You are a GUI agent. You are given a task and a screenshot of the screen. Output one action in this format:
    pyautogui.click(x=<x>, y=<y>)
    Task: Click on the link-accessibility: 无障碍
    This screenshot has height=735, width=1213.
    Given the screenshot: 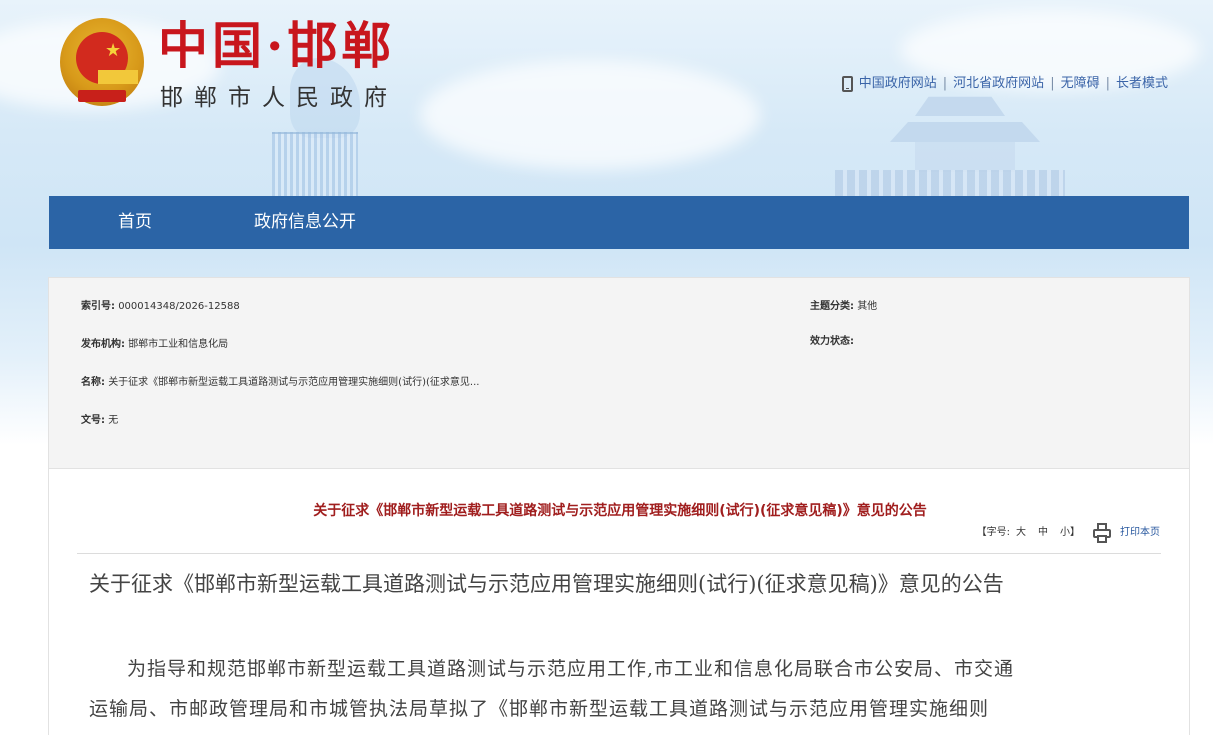 What is the action you would take?
    pyautogui.click(x=1080, y=84)
    